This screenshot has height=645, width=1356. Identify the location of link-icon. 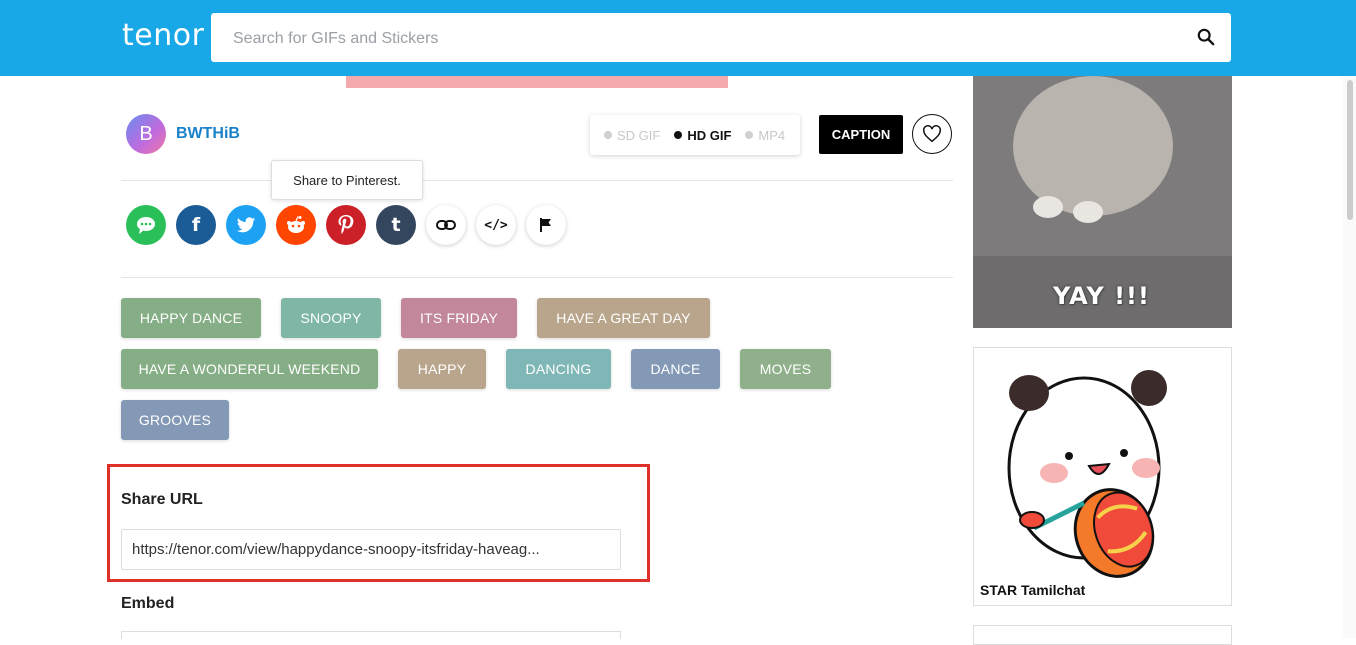
(446, 225).